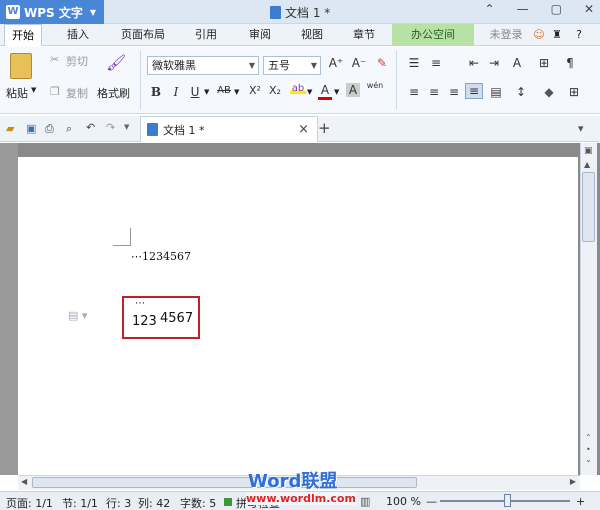 The width and height of the screenshot is (600, 510). Describe the element at coordinates (203, 65) in the screenshot. I see `font-name-select: 微软雅黑 ▼` at that location.